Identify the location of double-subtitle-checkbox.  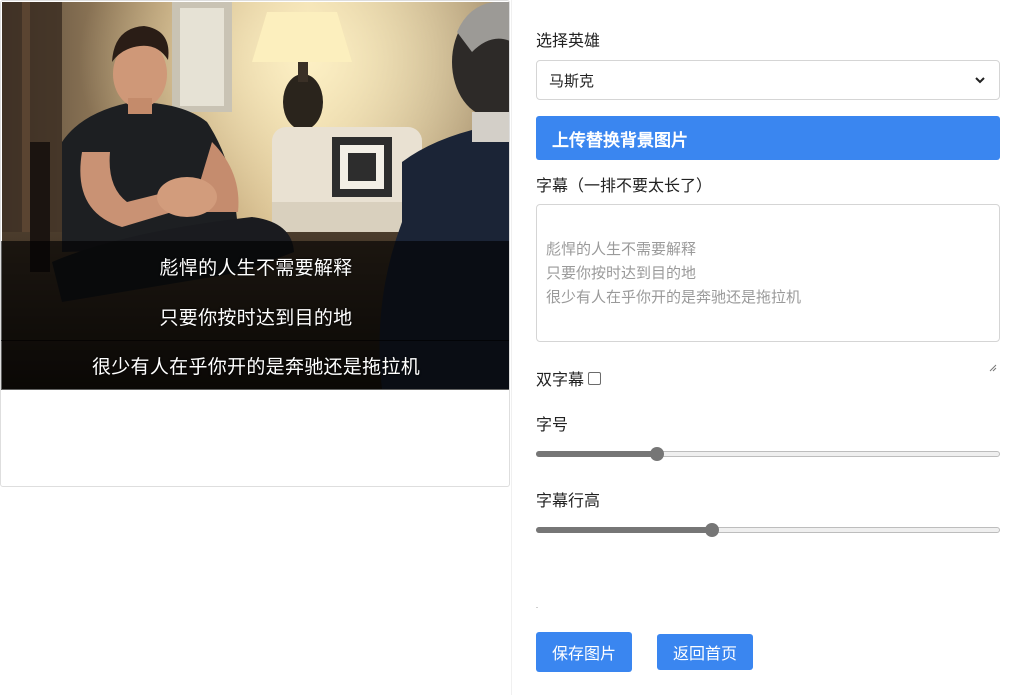
(595, 378).